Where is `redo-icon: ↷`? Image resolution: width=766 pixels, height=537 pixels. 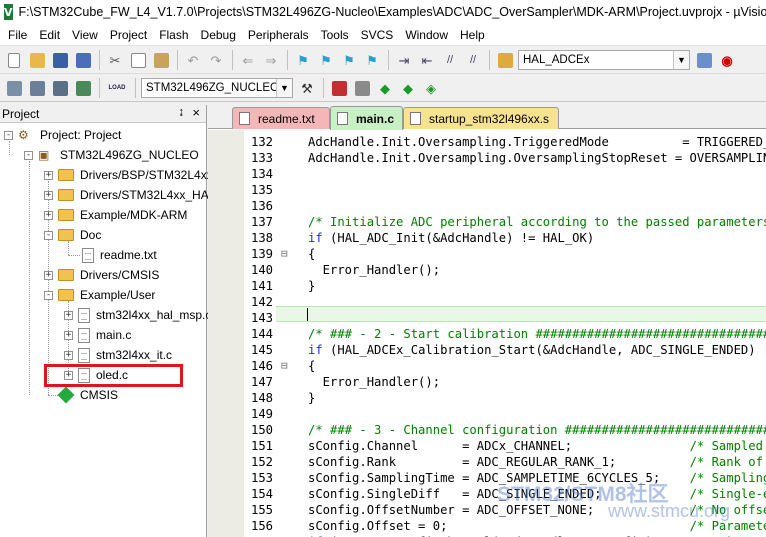 redo-icon: ↷ is located at coordinates (216, 60).